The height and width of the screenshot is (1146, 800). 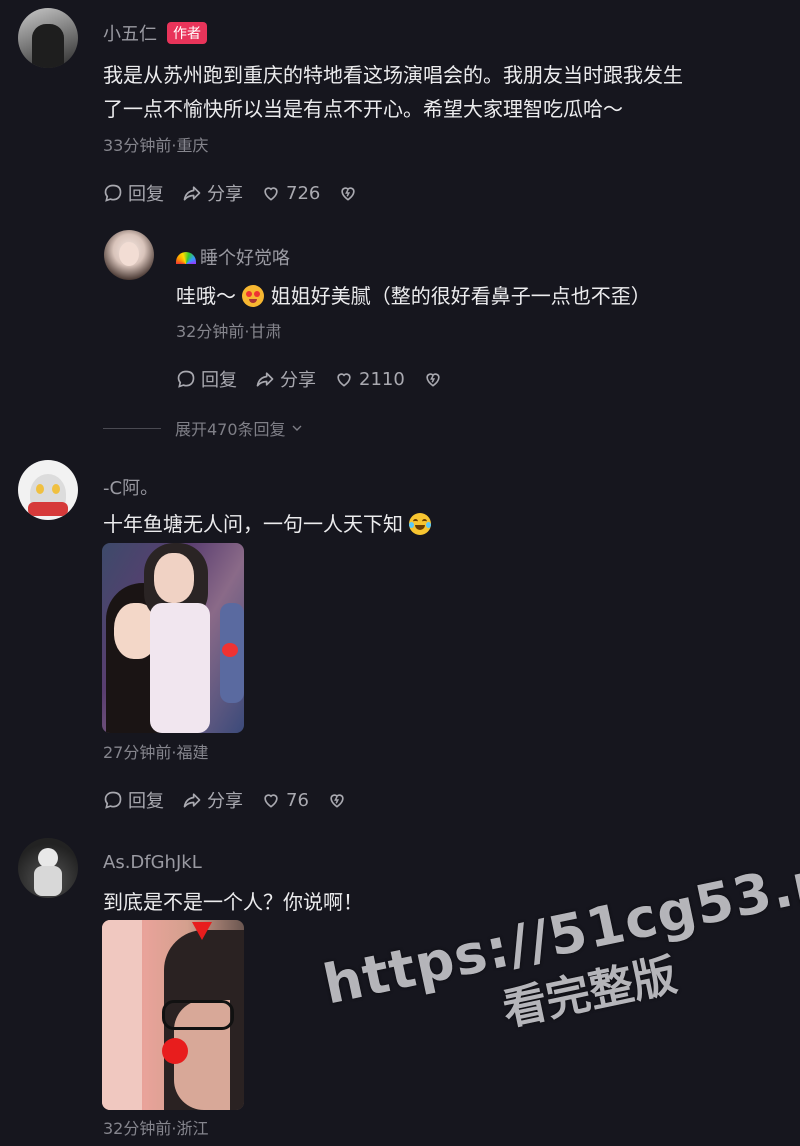 I want to click on like-button: 726, so click(x=290, y=193).